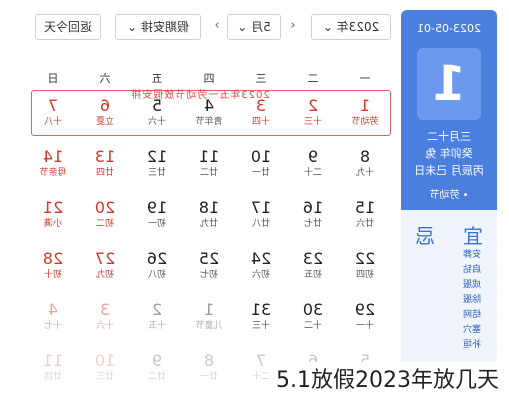 The image size is (509, 400). Describe the element at coordinates (449, 195) in the screenshot. I see `festival-label: • 劳动节` at that location.